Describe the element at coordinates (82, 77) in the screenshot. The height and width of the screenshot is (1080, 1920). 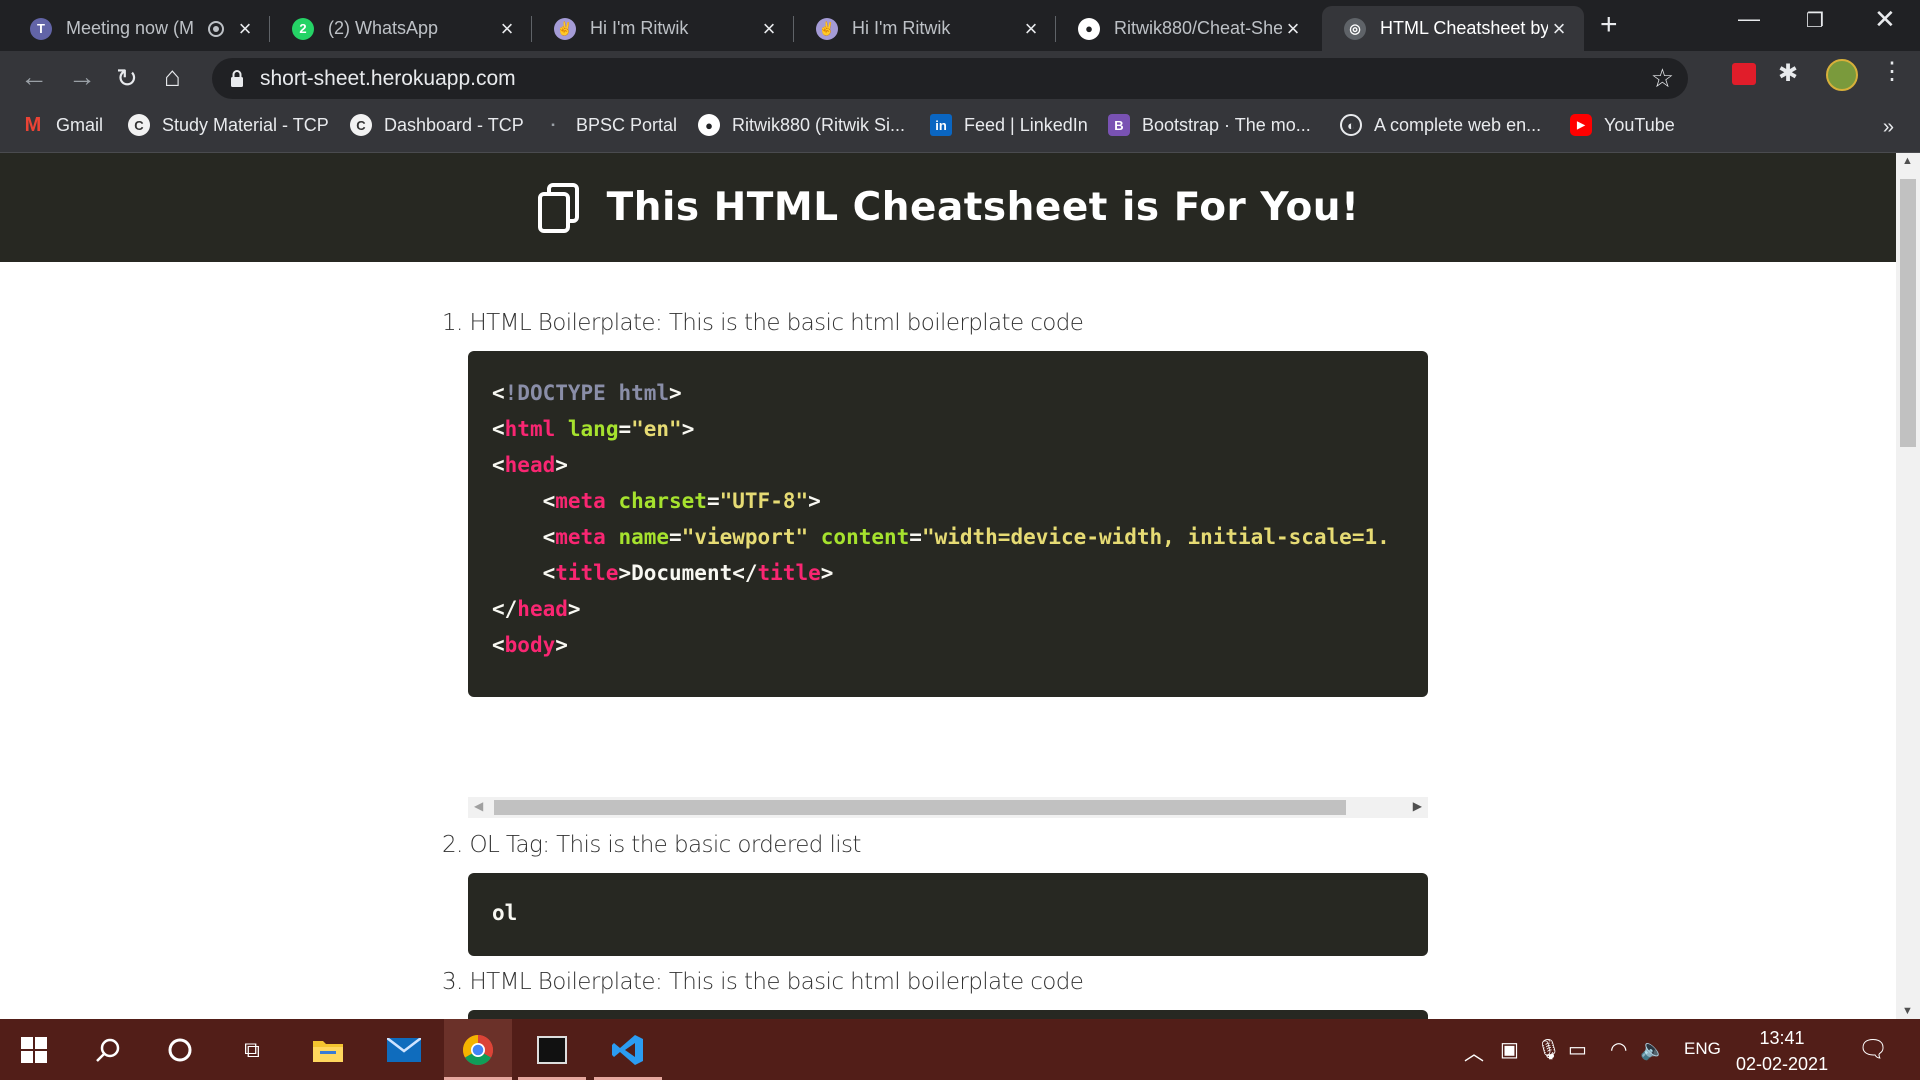
I see `forward-button: →` at that location.